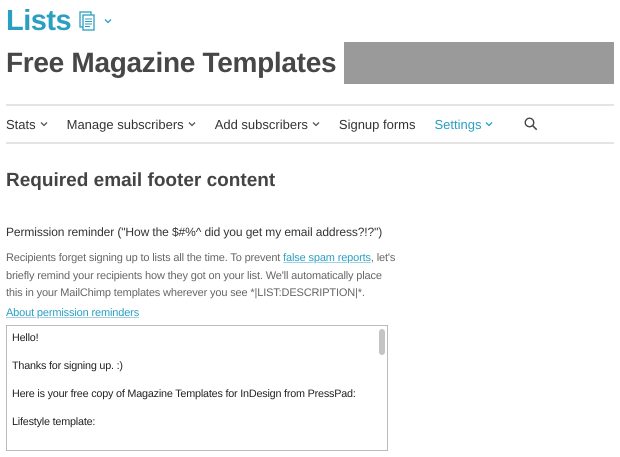  What do you see at coordinates (382, 342) in the screenshot?
I see `scrollbar-thumb` at bounding box center [382, 342].